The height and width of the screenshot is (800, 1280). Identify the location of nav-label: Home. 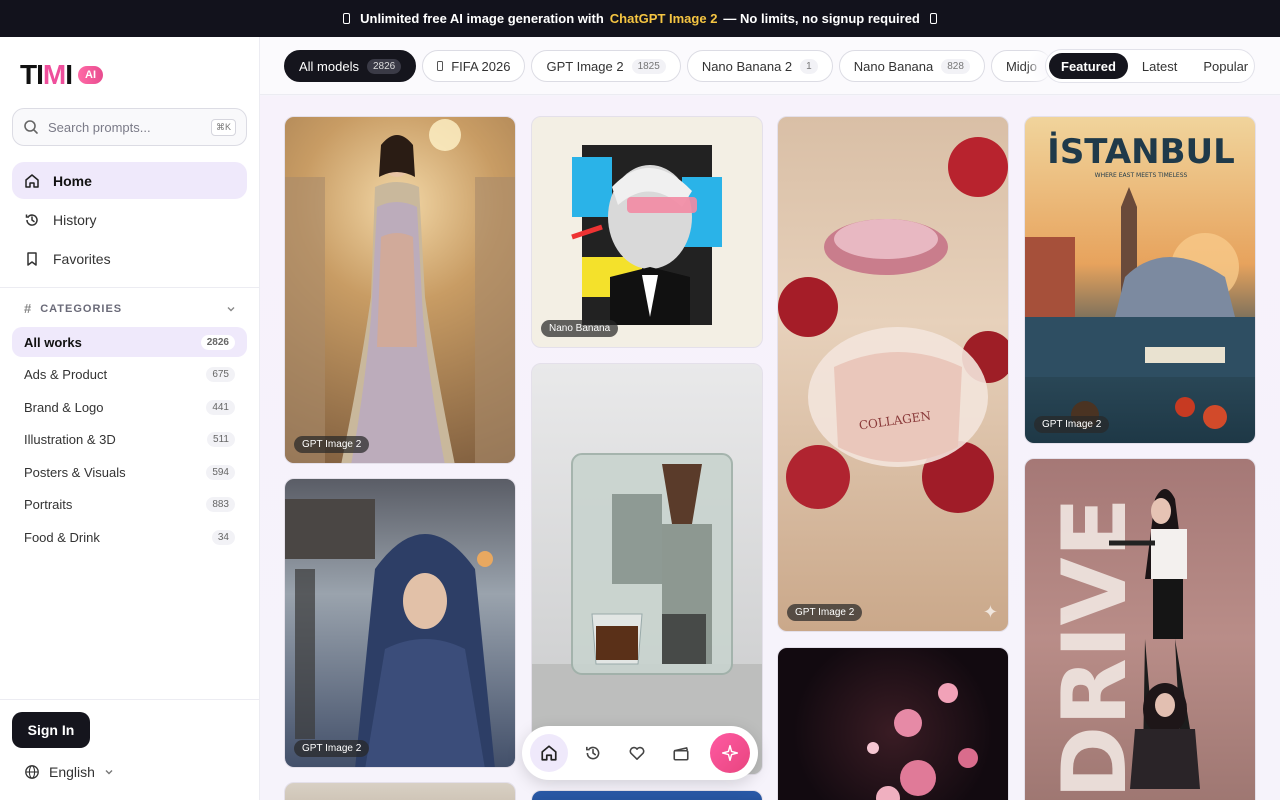
(72, 180).